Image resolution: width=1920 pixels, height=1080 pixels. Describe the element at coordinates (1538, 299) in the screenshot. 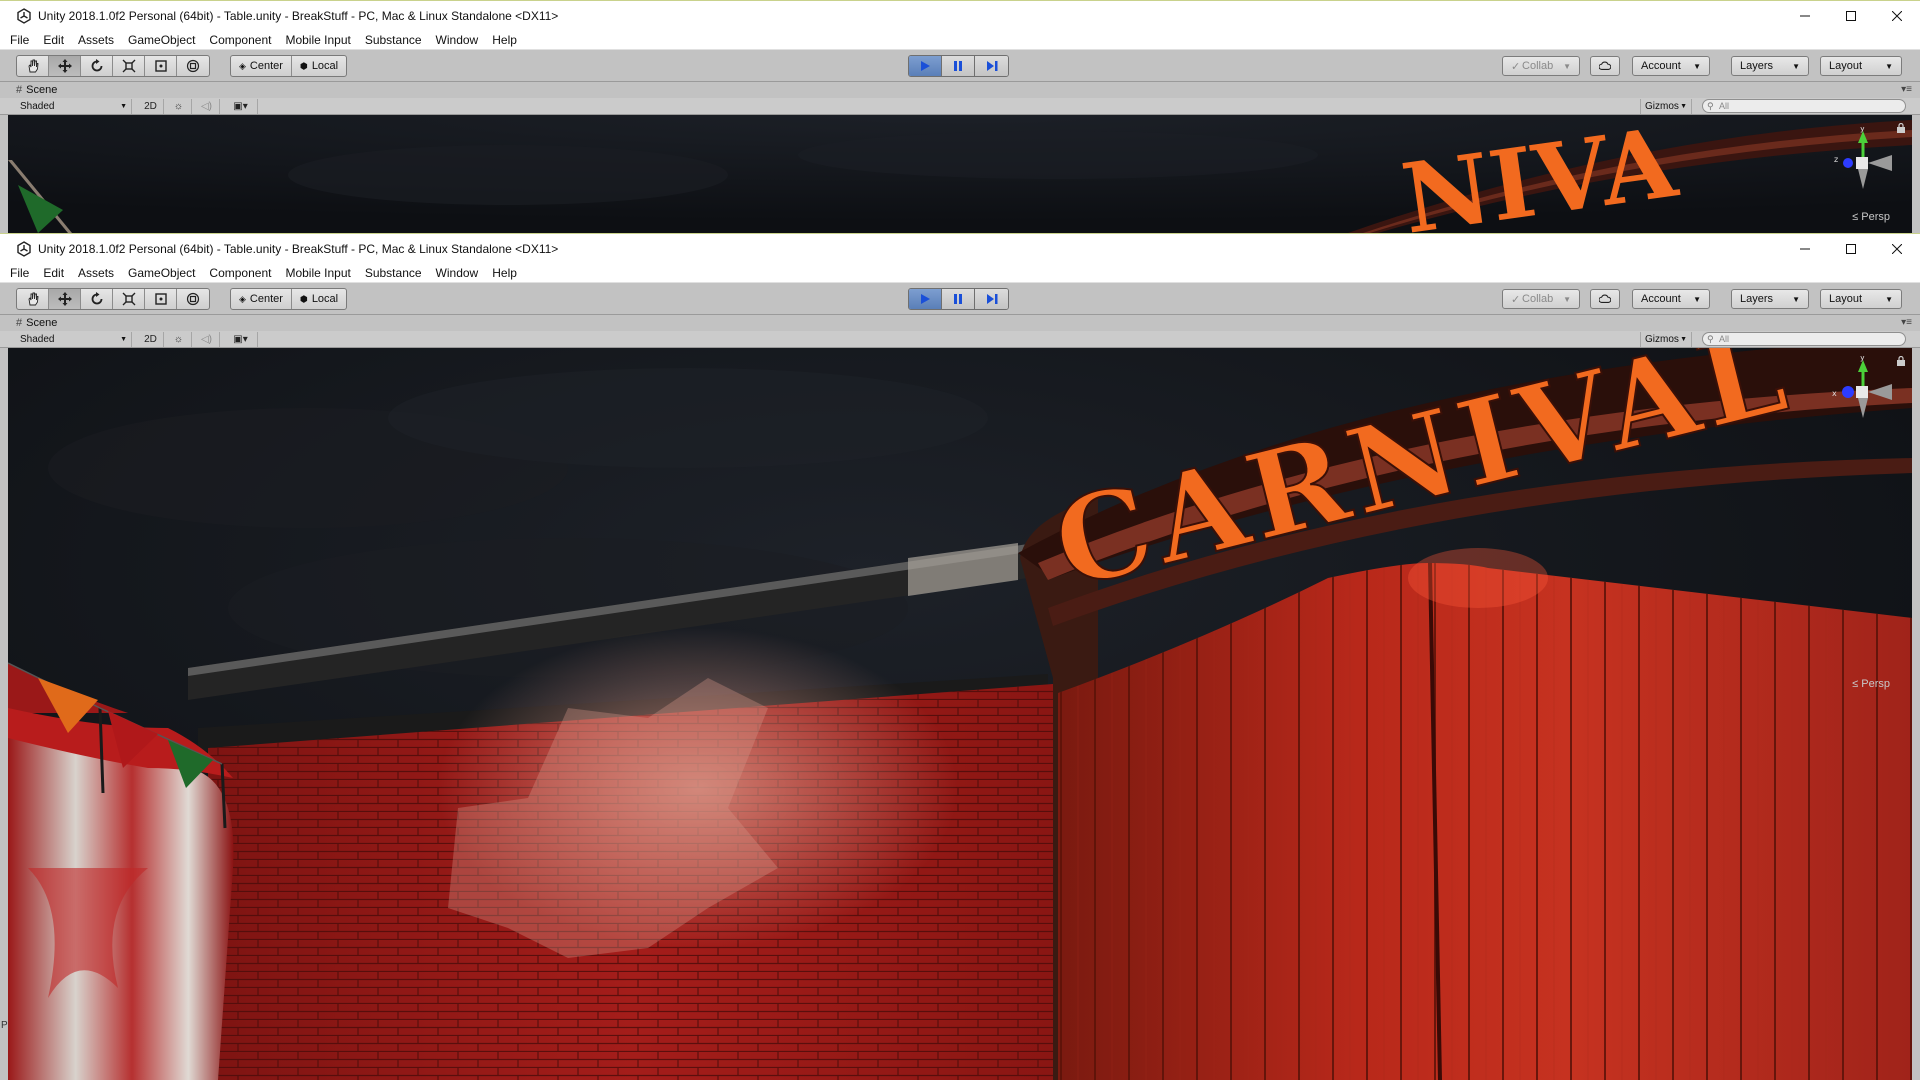

I see `collab-label: Collab` at that location.